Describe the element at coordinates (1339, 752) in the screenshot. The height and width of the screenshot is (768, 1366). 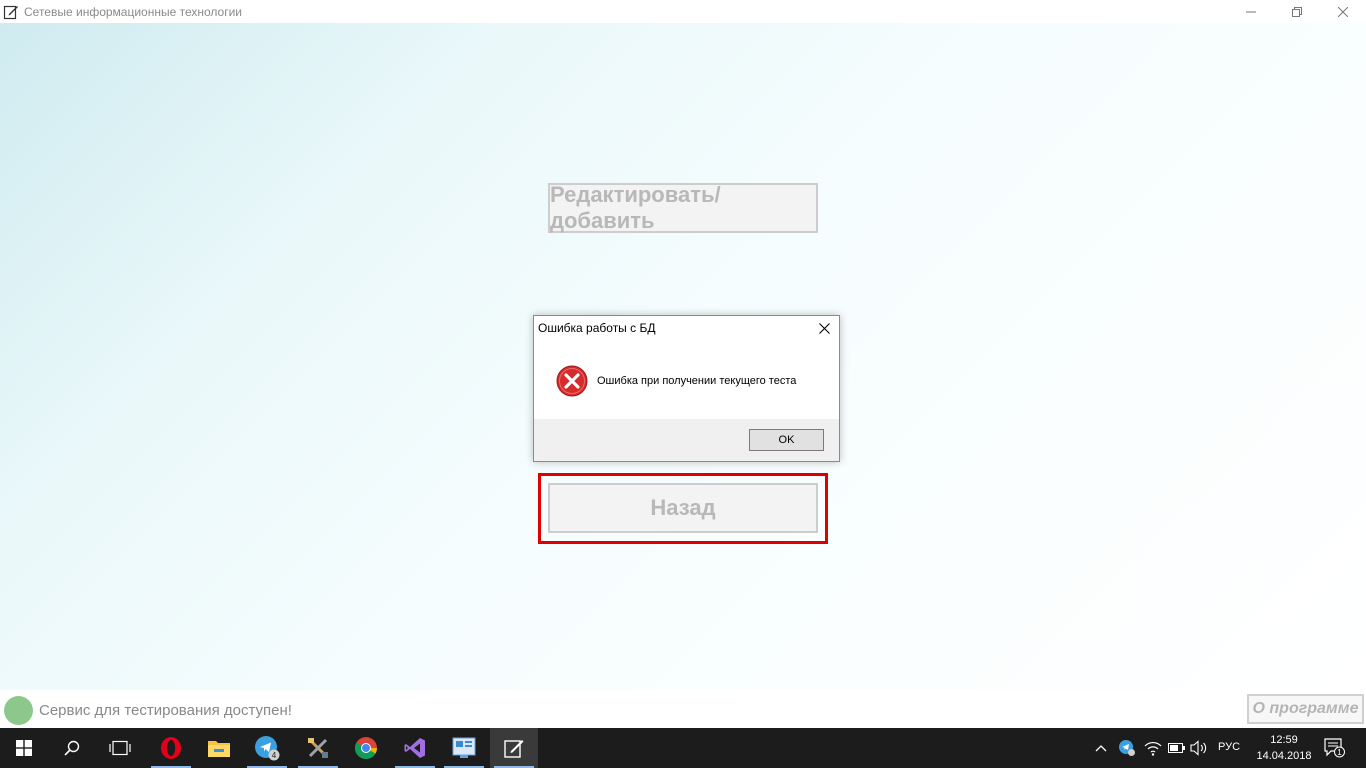
I see `notification-count: 1` at that location.